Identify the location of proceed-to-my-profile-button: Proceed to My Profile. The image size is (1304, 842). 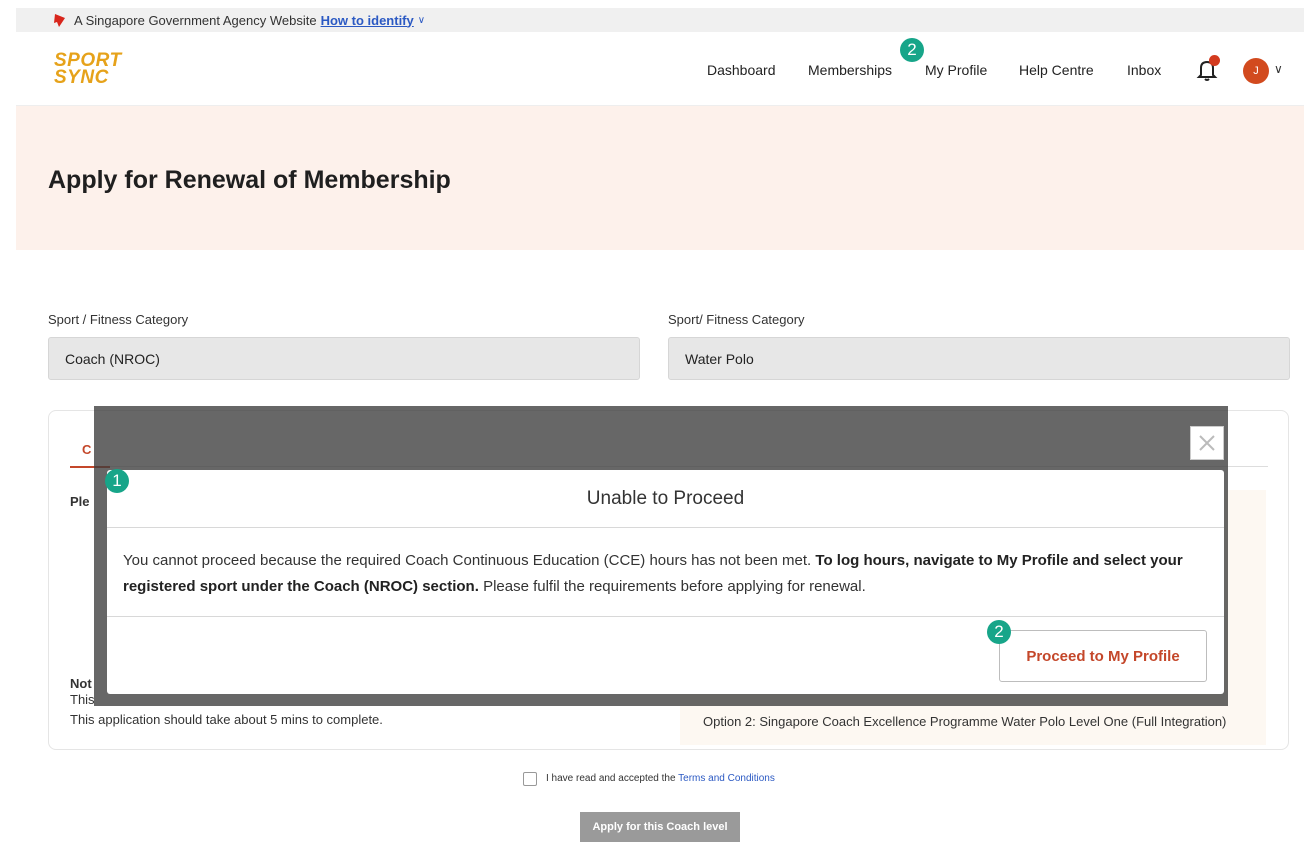
(1103, 656).